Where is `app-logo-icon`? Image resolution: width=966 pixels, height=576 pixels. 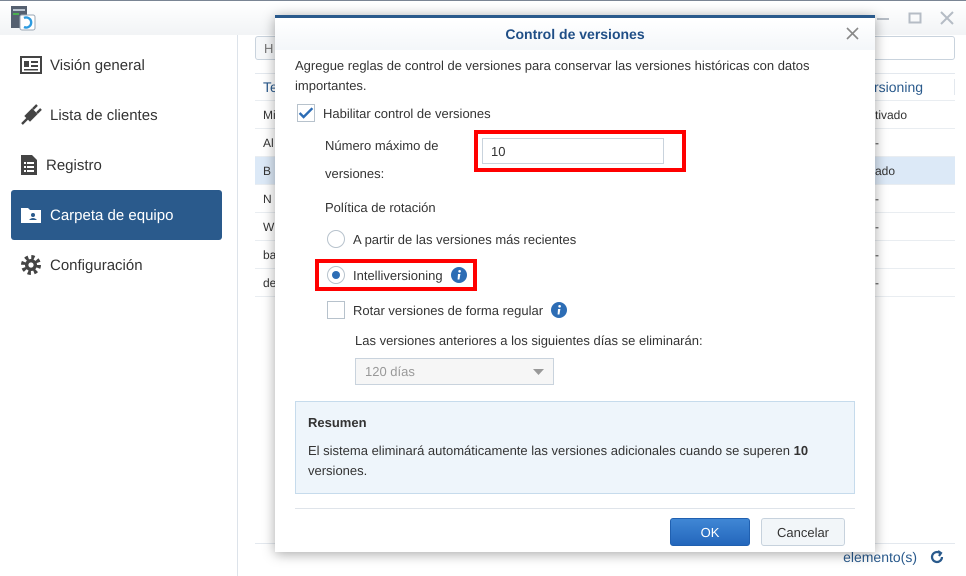
app-logo-icon is located at coordinates (23, 18).